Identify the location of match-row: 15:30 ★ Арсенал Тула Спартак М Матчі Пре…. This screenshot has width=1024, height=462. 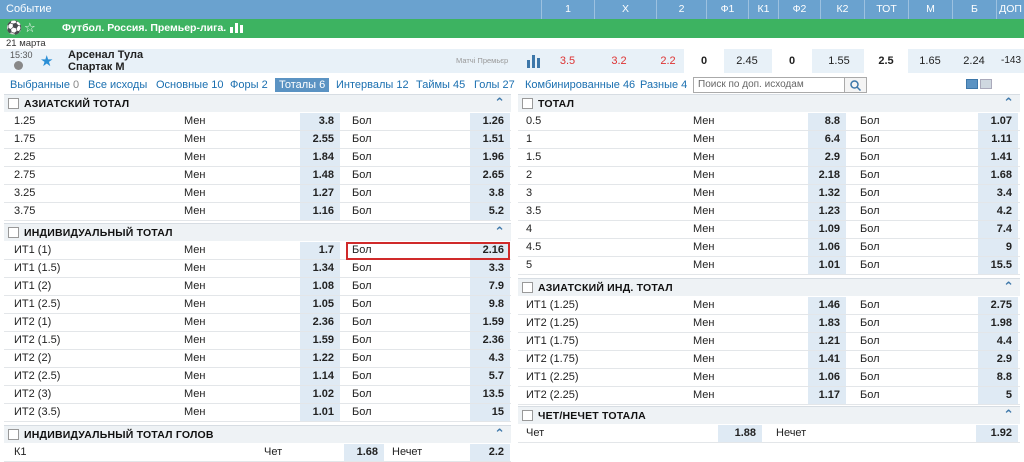
(512, 61).